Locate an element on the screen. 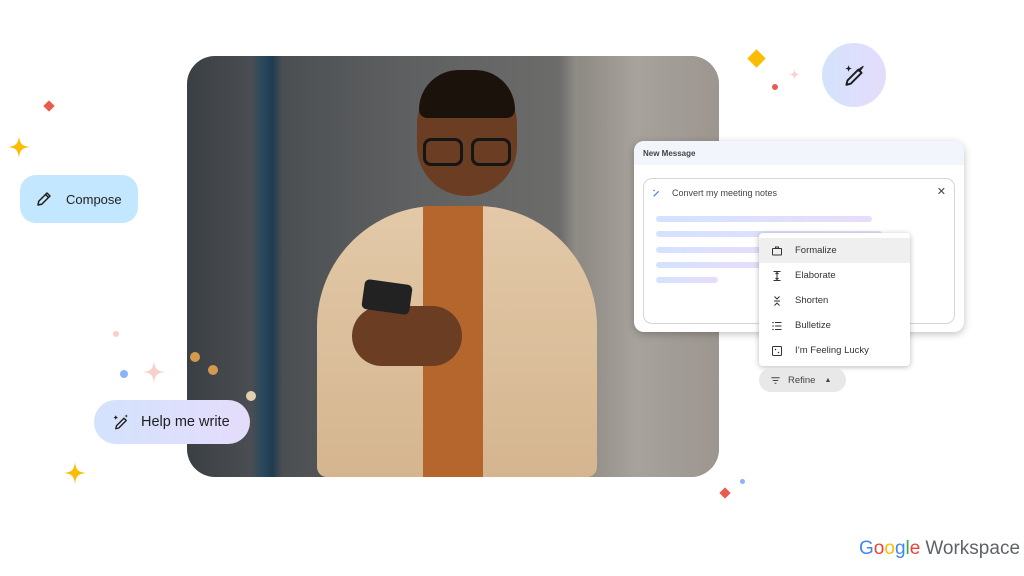 This screenshot has height=576, width=1024. pencil-icon is located at coordinates (44, 199).